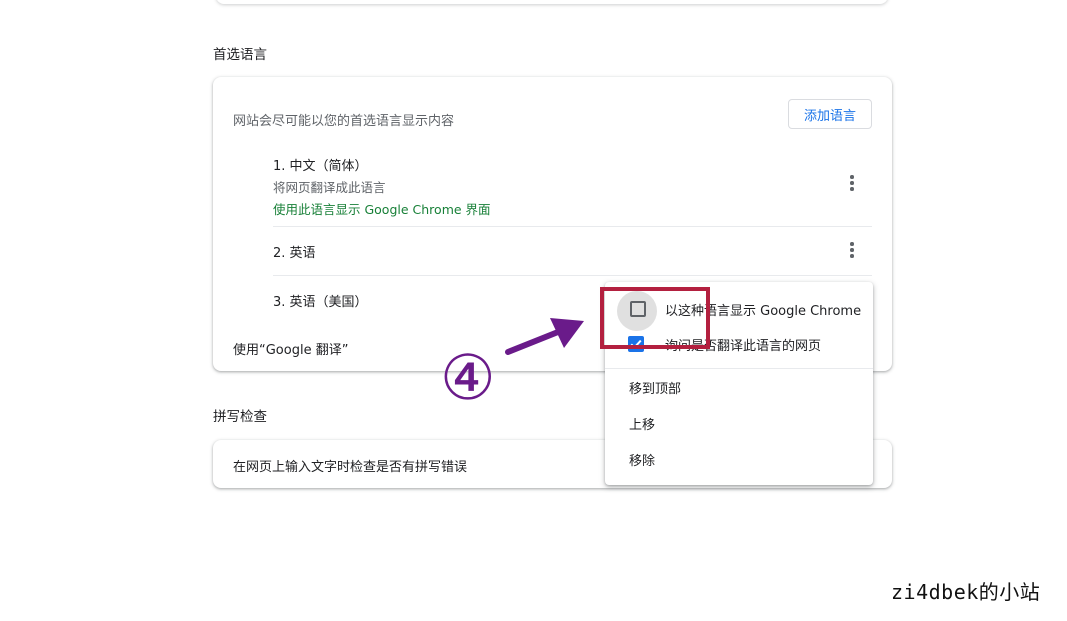  I want to click on menu-item-remove: 移除, so click(739, 459).